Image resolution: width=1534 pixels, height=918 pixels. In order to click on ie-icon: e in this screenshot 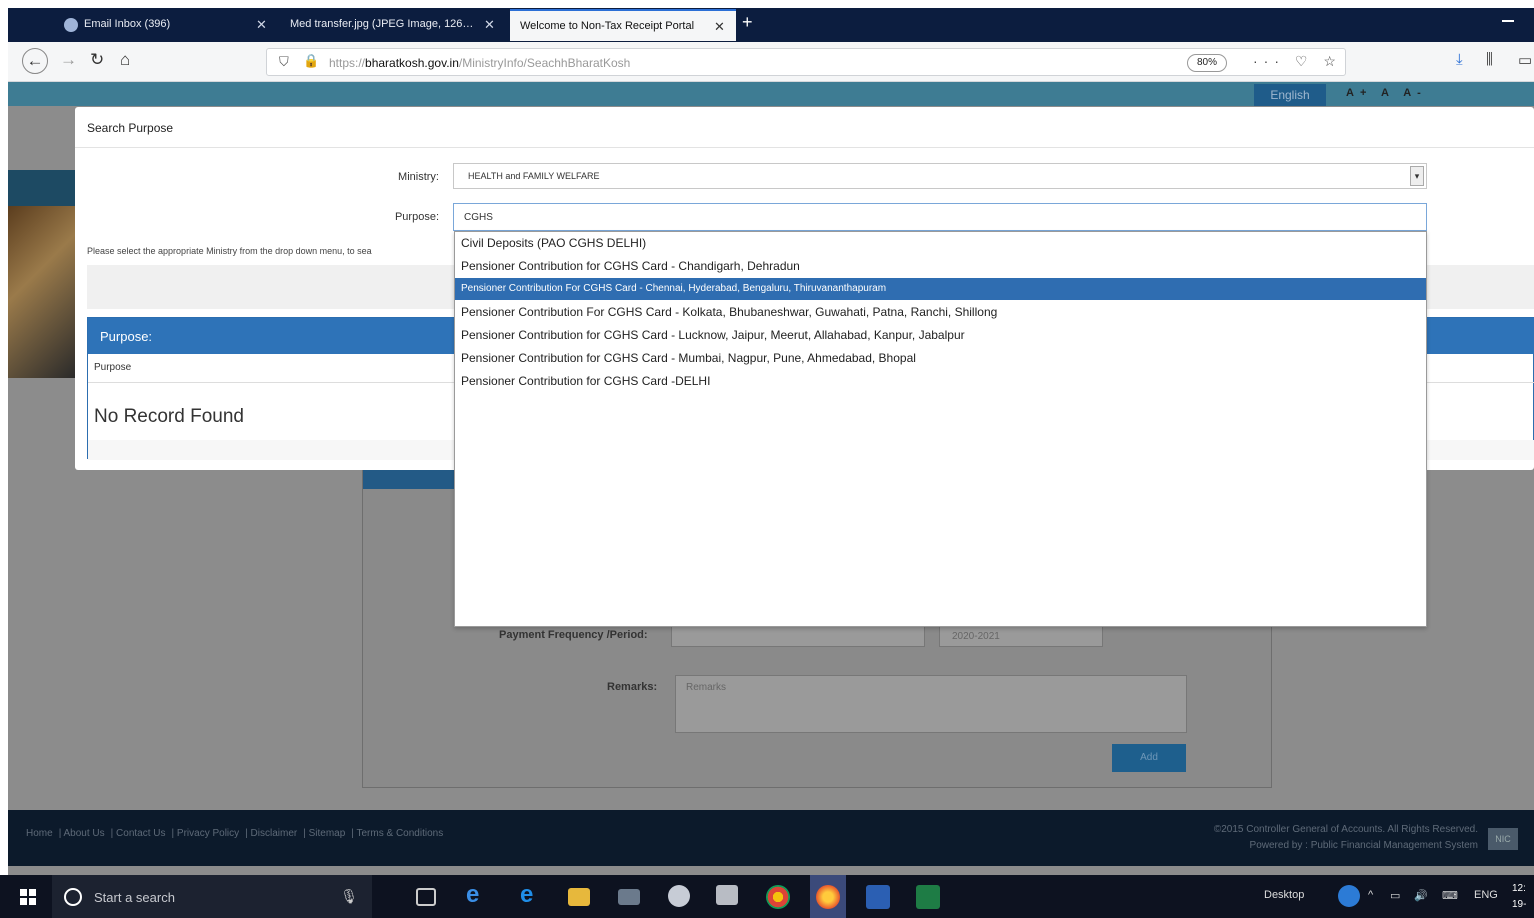, I will do `click(478, 894)`.